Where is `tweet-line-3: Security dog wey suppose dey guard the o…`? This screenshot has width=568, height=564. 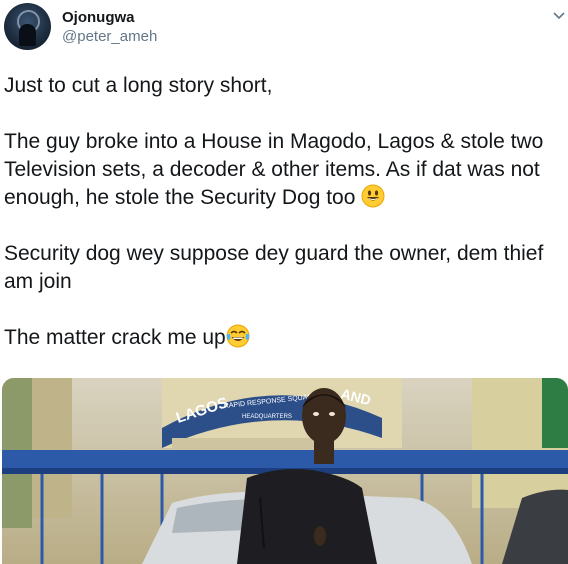 tweet-line-3: Security dog wey suppose dey guard the o… is located at coordinates (274, 267).